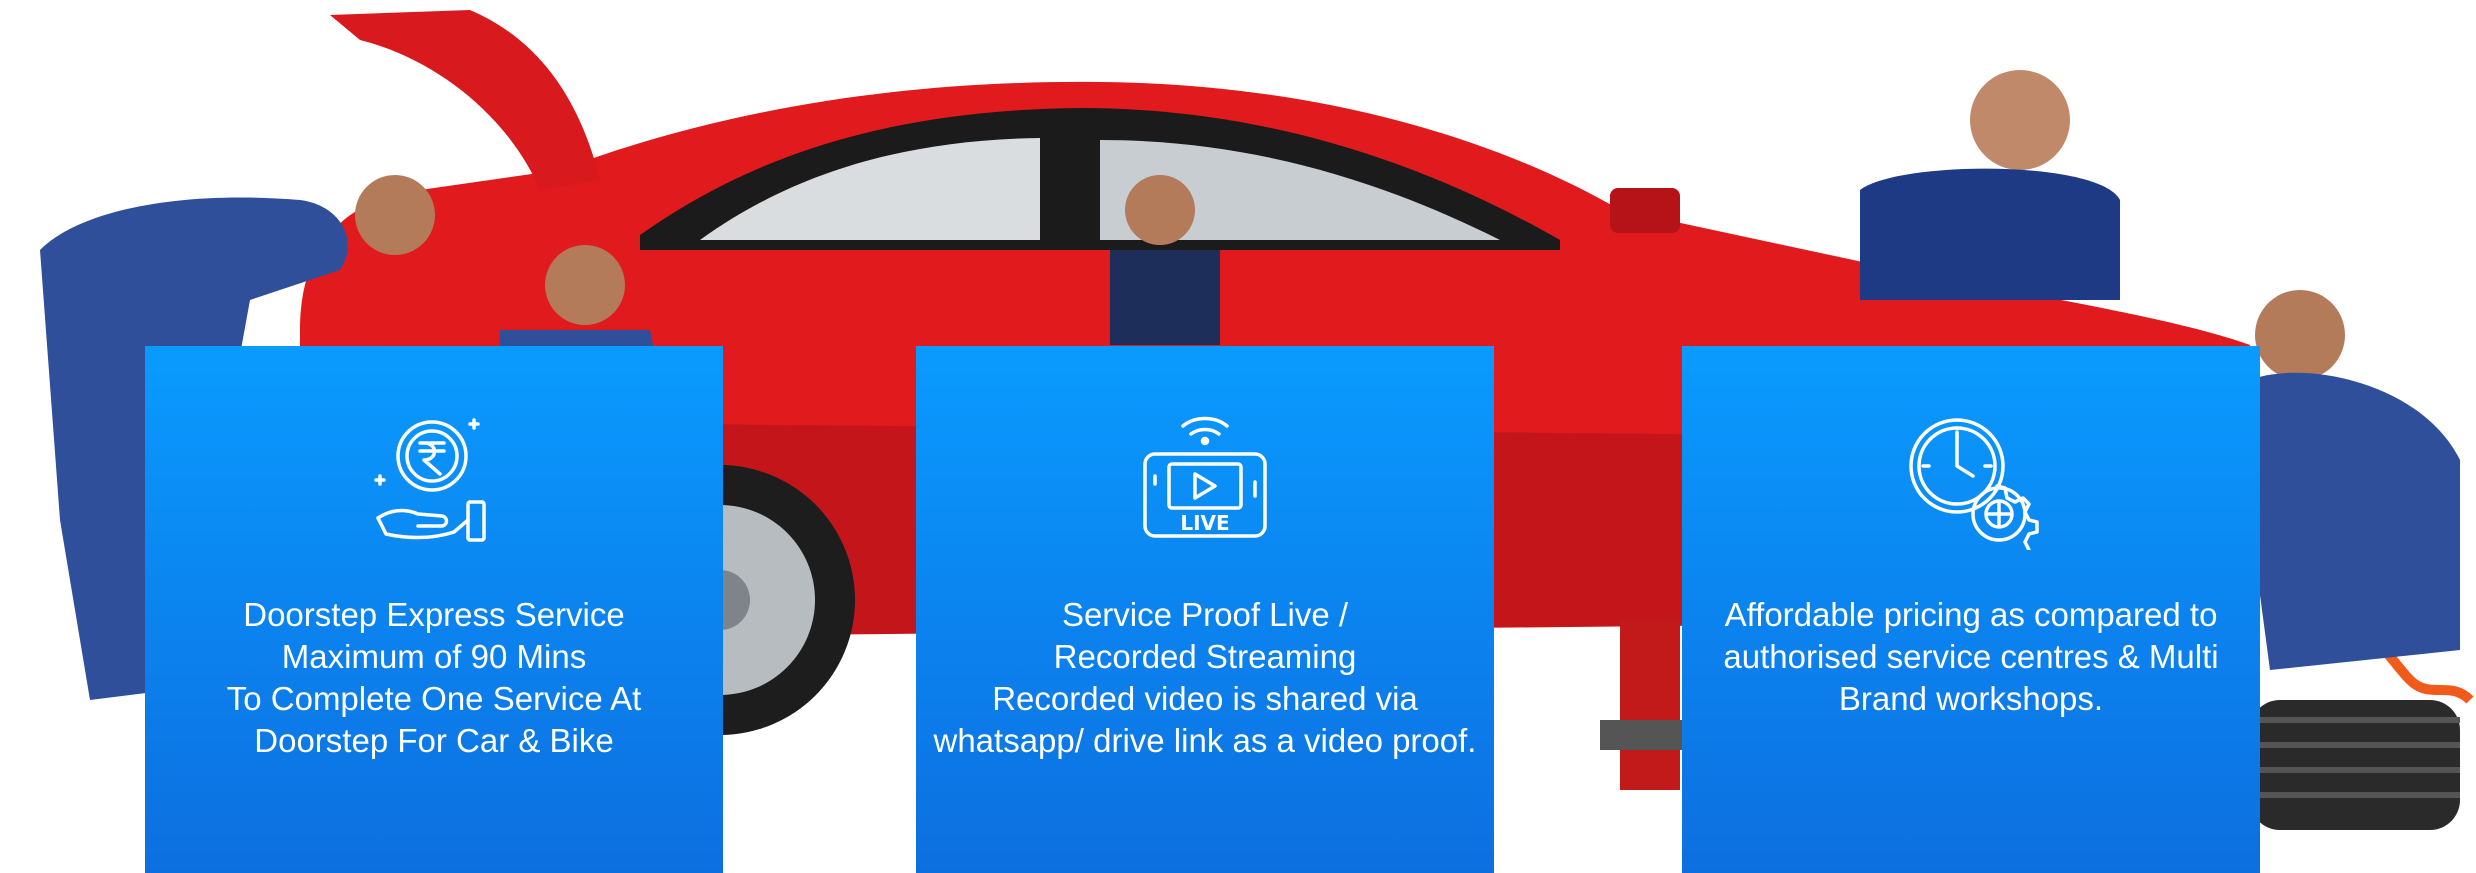 The image size is (2476, 873). I want to click on rupee-hand-icon, so click(434, 480).